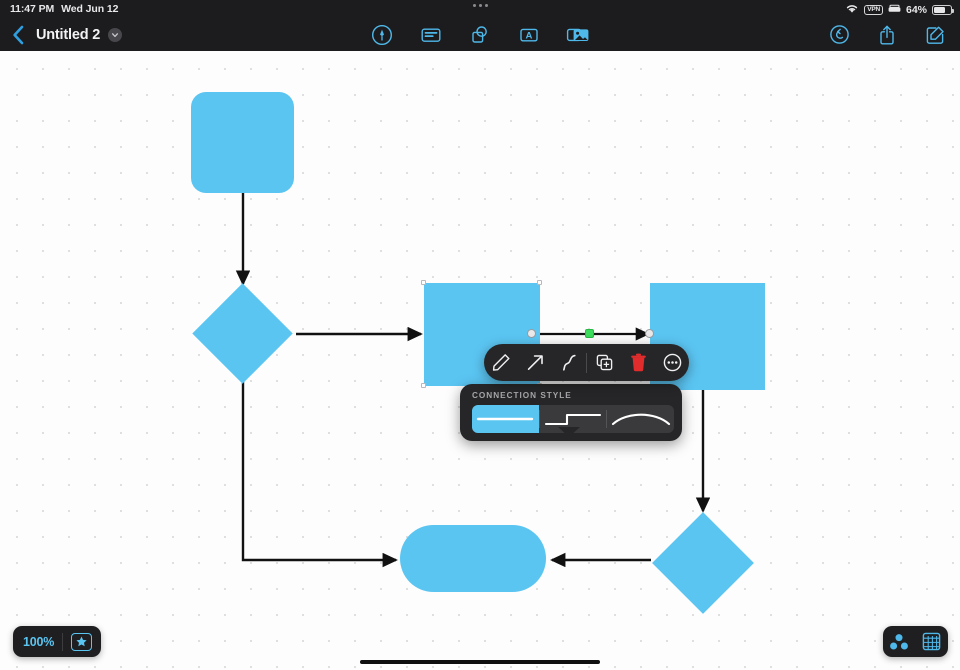 The height and width of the screenshot is (670, 960). I want to click on toolbar-center-group: A, so click(480, 35).